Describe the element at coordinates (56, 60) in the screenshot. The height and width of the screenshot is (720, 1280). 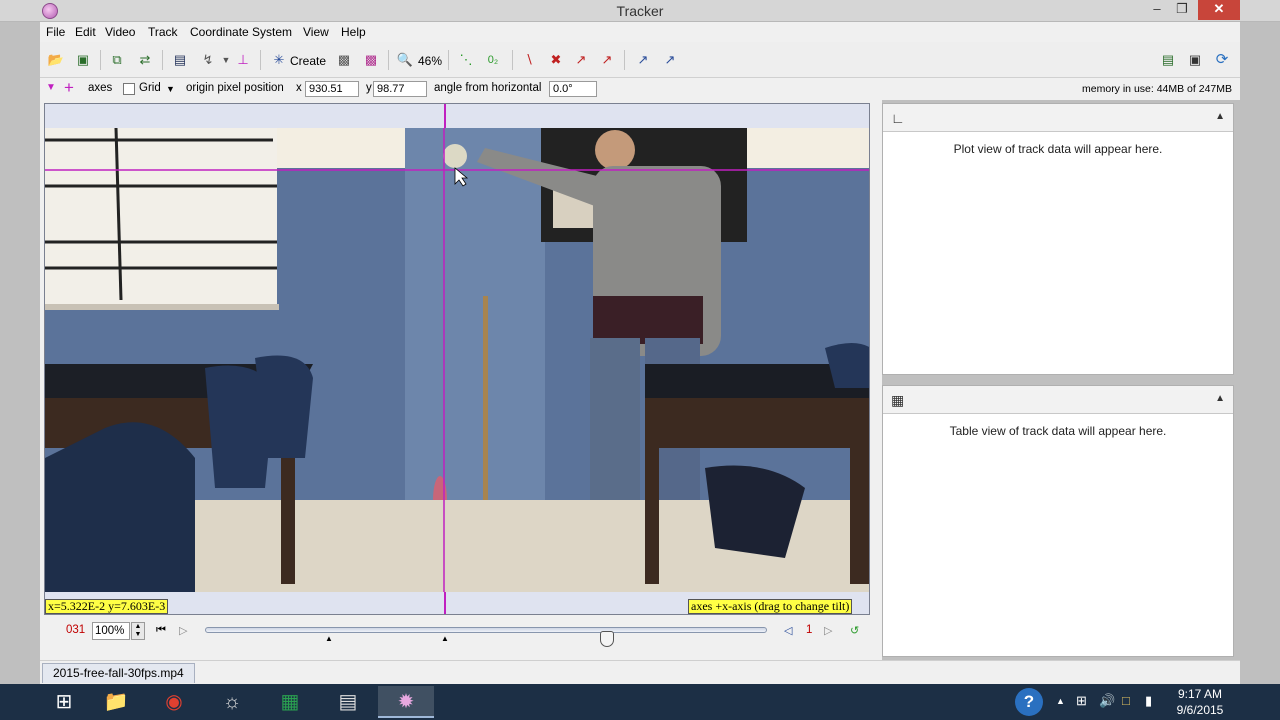
I see `open-file-icon: 📂` at that location.